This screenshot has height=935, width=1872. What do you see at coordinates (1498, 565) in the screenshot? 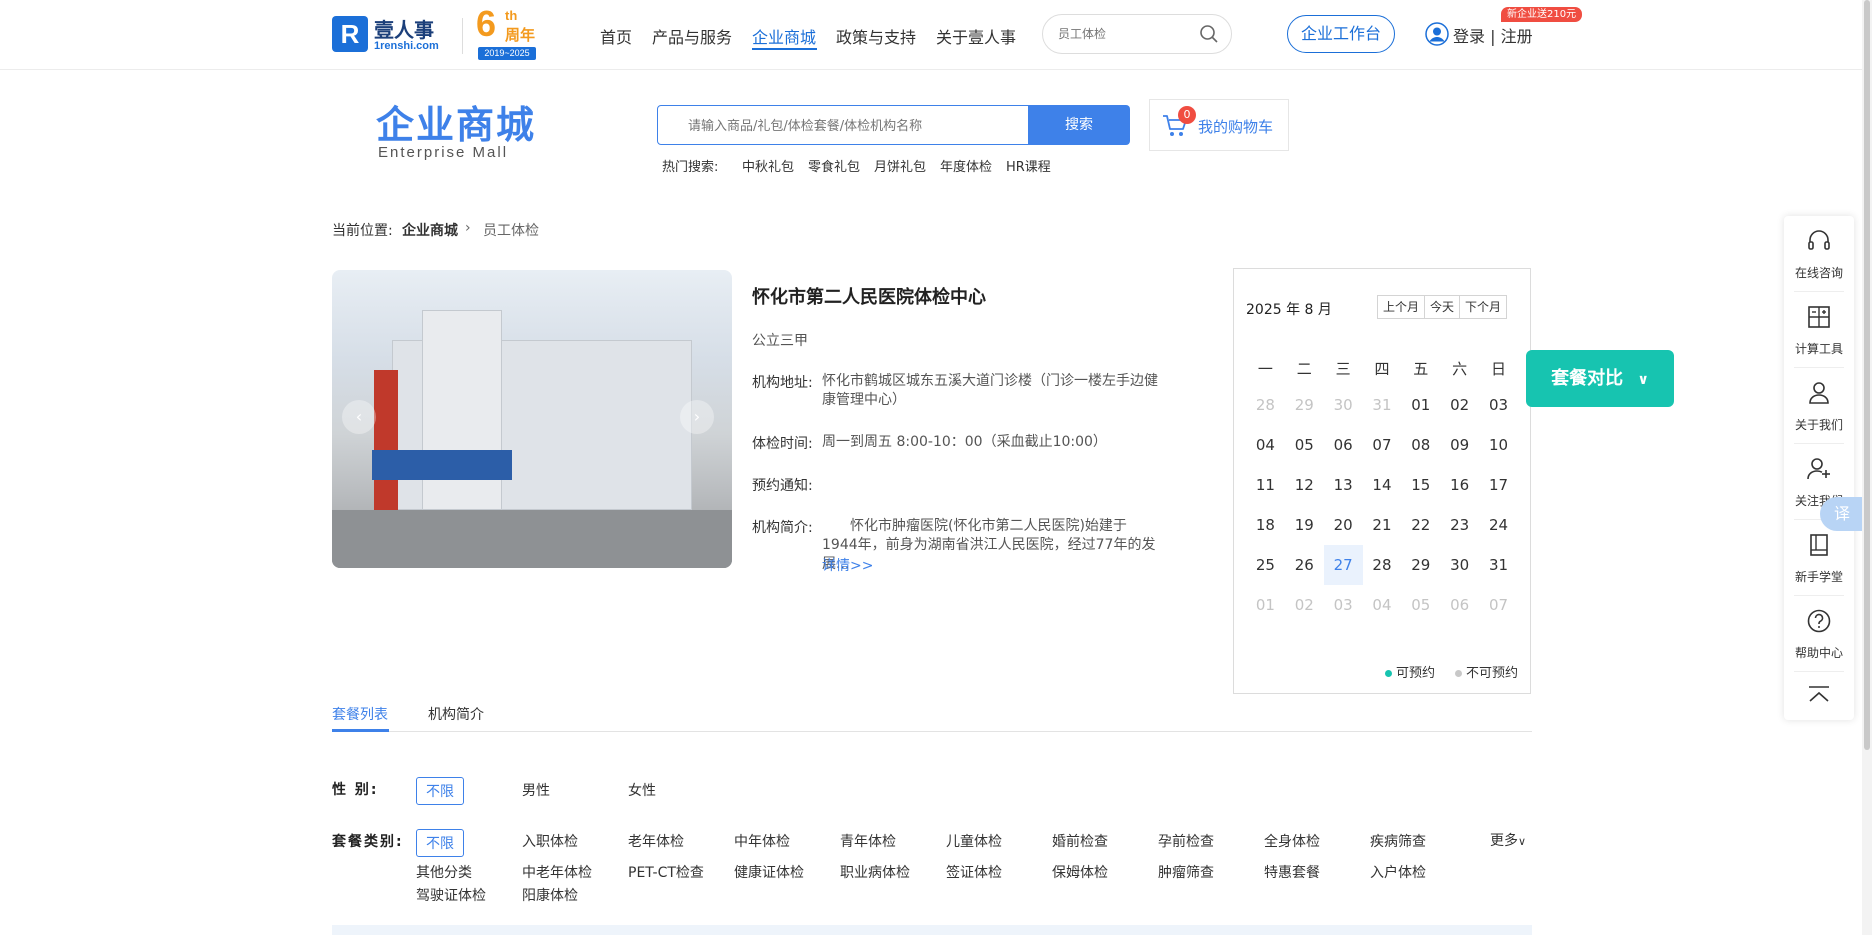
I see `calendar-day: 31` at bounding box center [1498, 565].